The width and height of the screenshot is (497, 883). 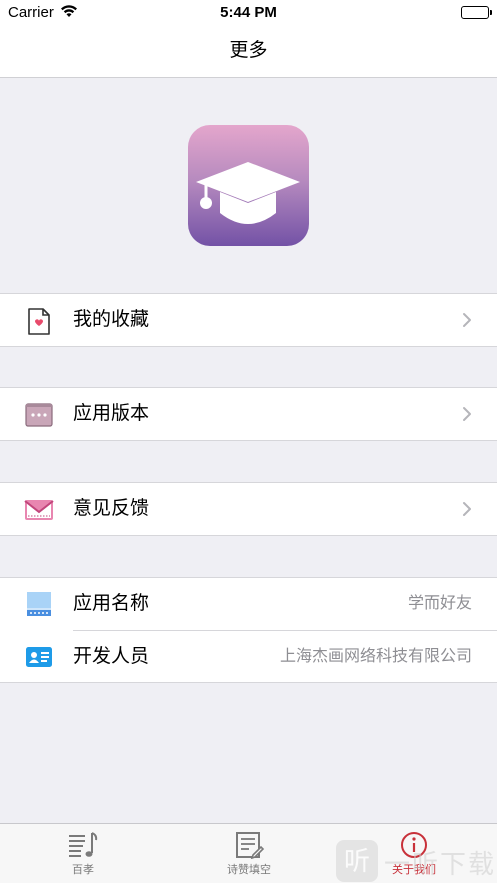 I want to click on app-logo, so click(x=248, y=185).